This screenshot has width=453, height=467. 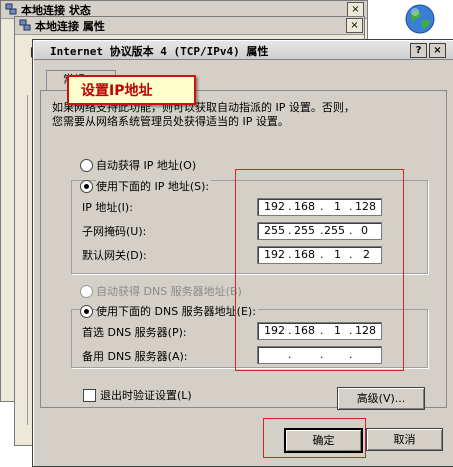 What do you see at coordinates (170, 121) in the screenshot?
I see `description-line-2: 您需要从网络系统管理员处获得适当的 IP 设置。` at bounding box center [170, 121].